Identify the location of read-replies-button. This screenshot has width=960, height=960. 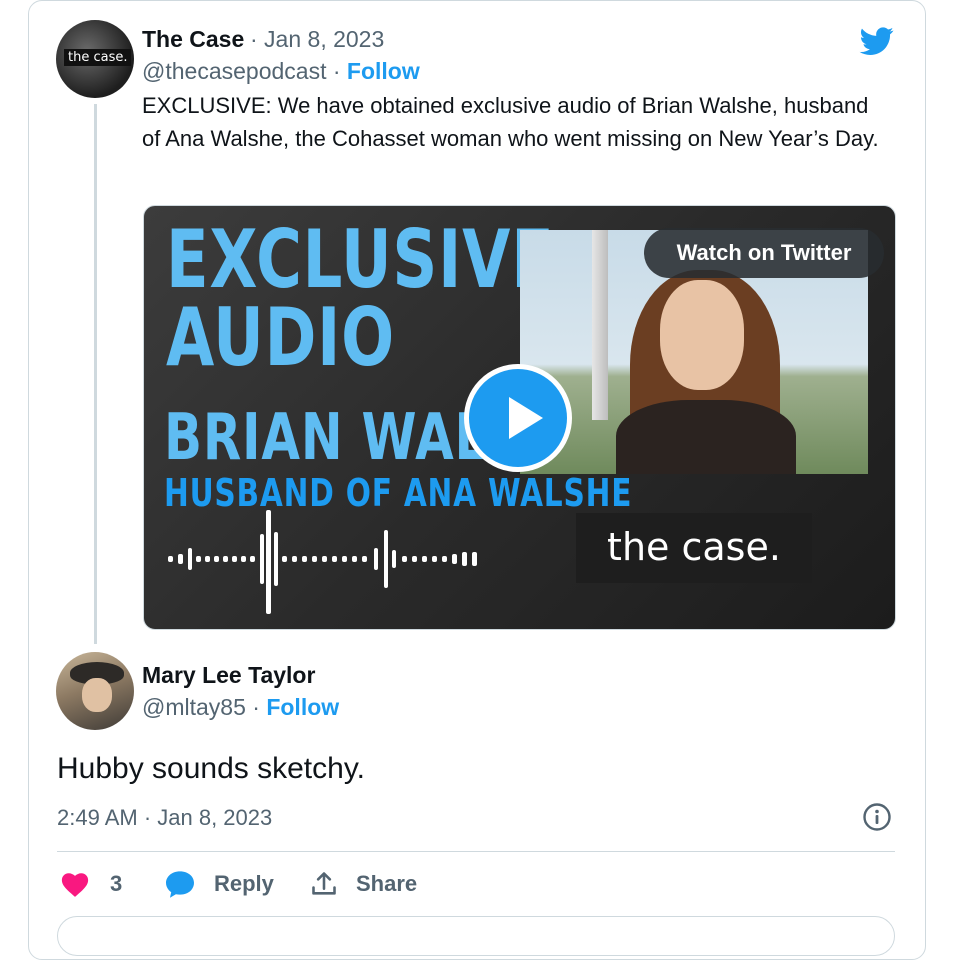
(476, 936).